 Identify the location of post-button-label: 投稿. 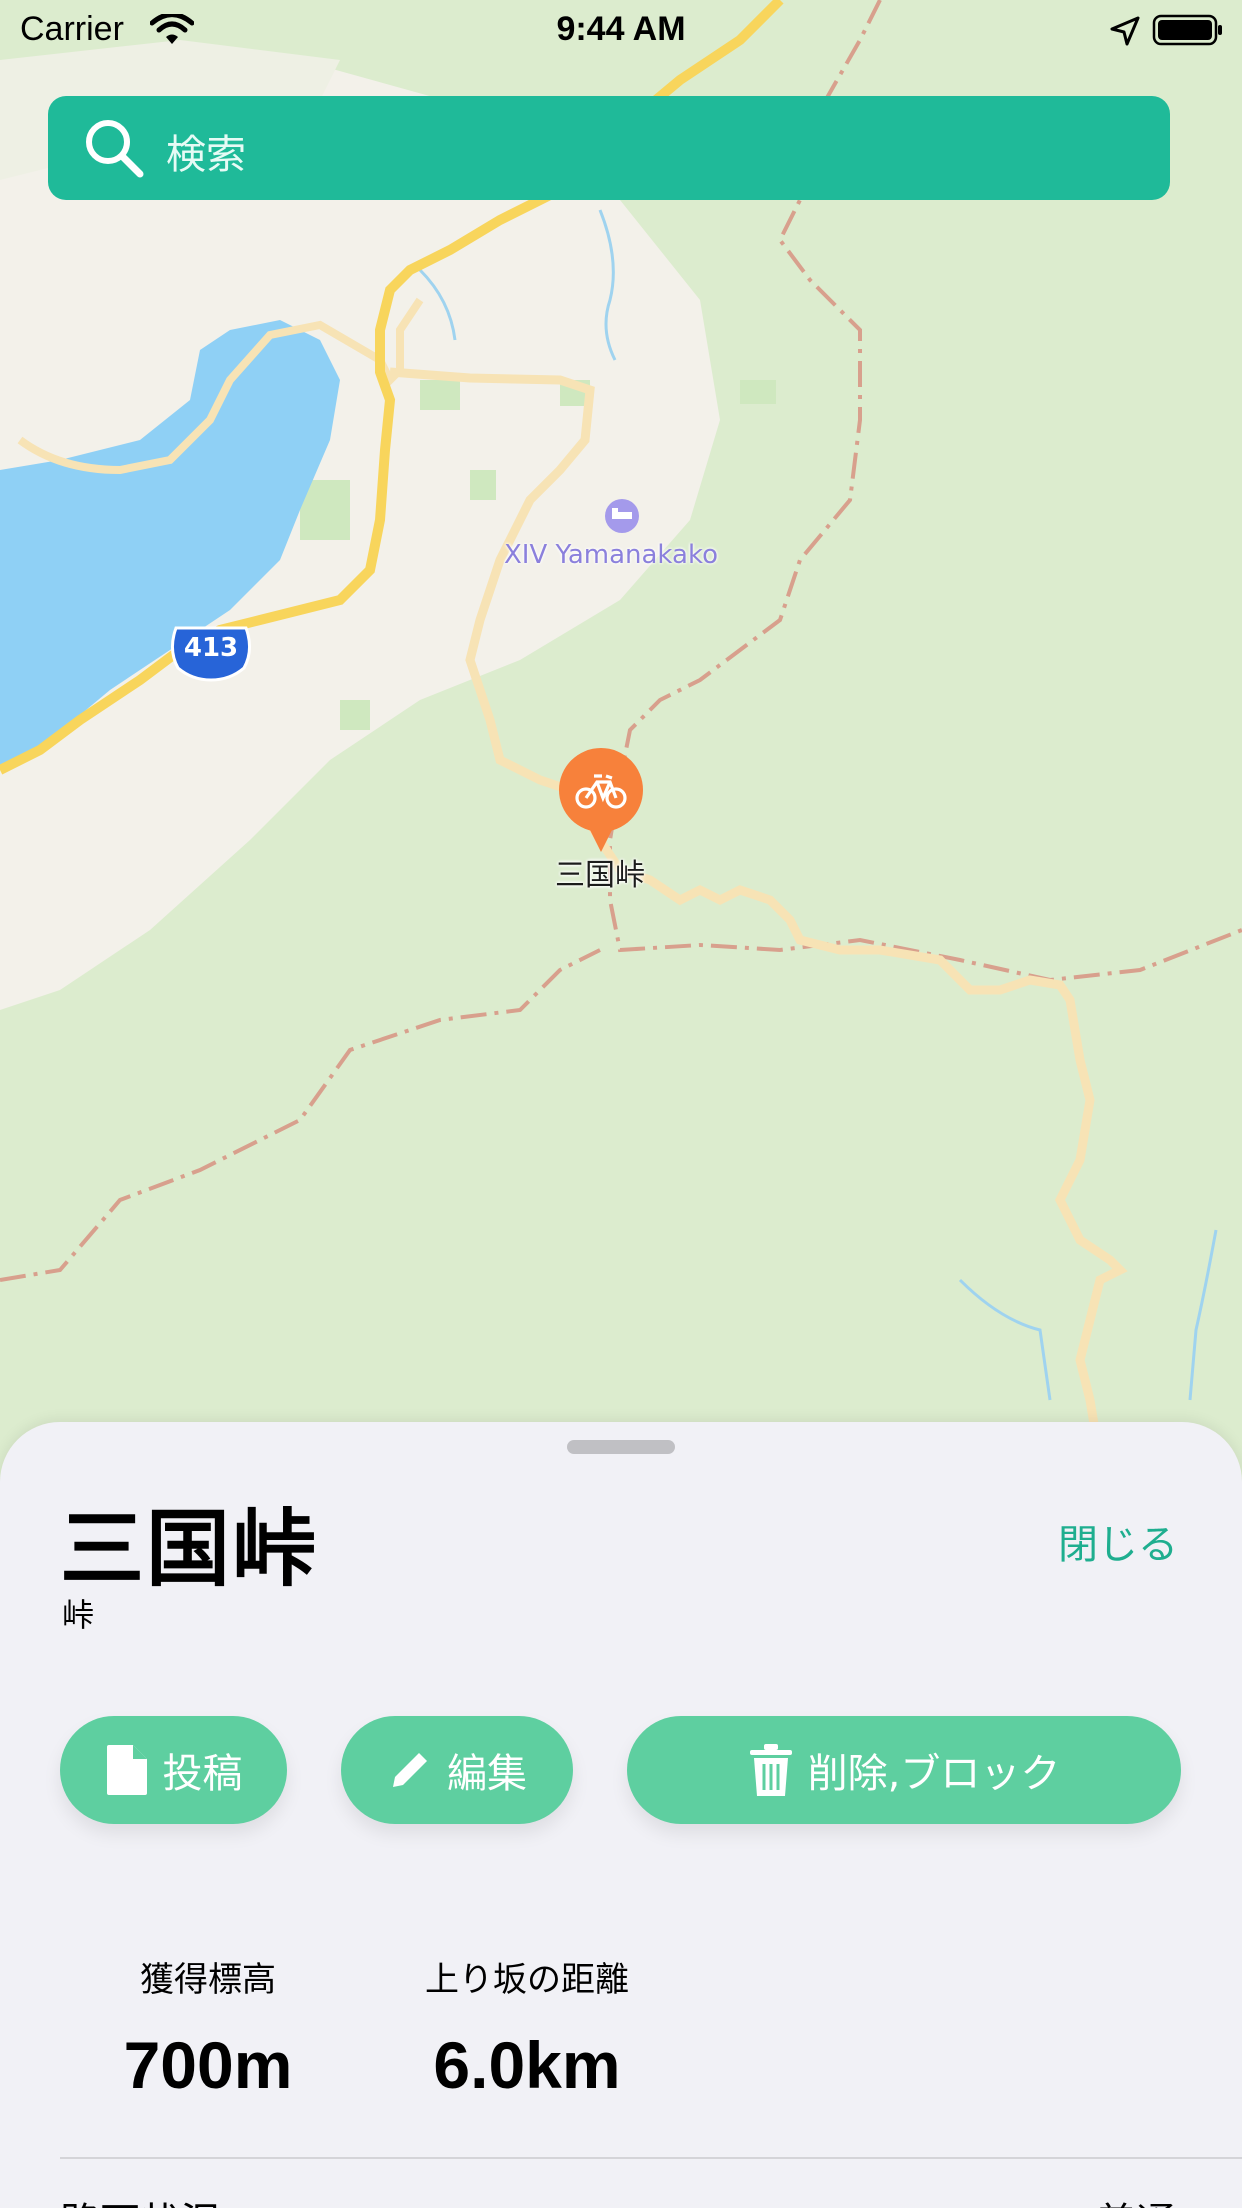
(202, 1774).